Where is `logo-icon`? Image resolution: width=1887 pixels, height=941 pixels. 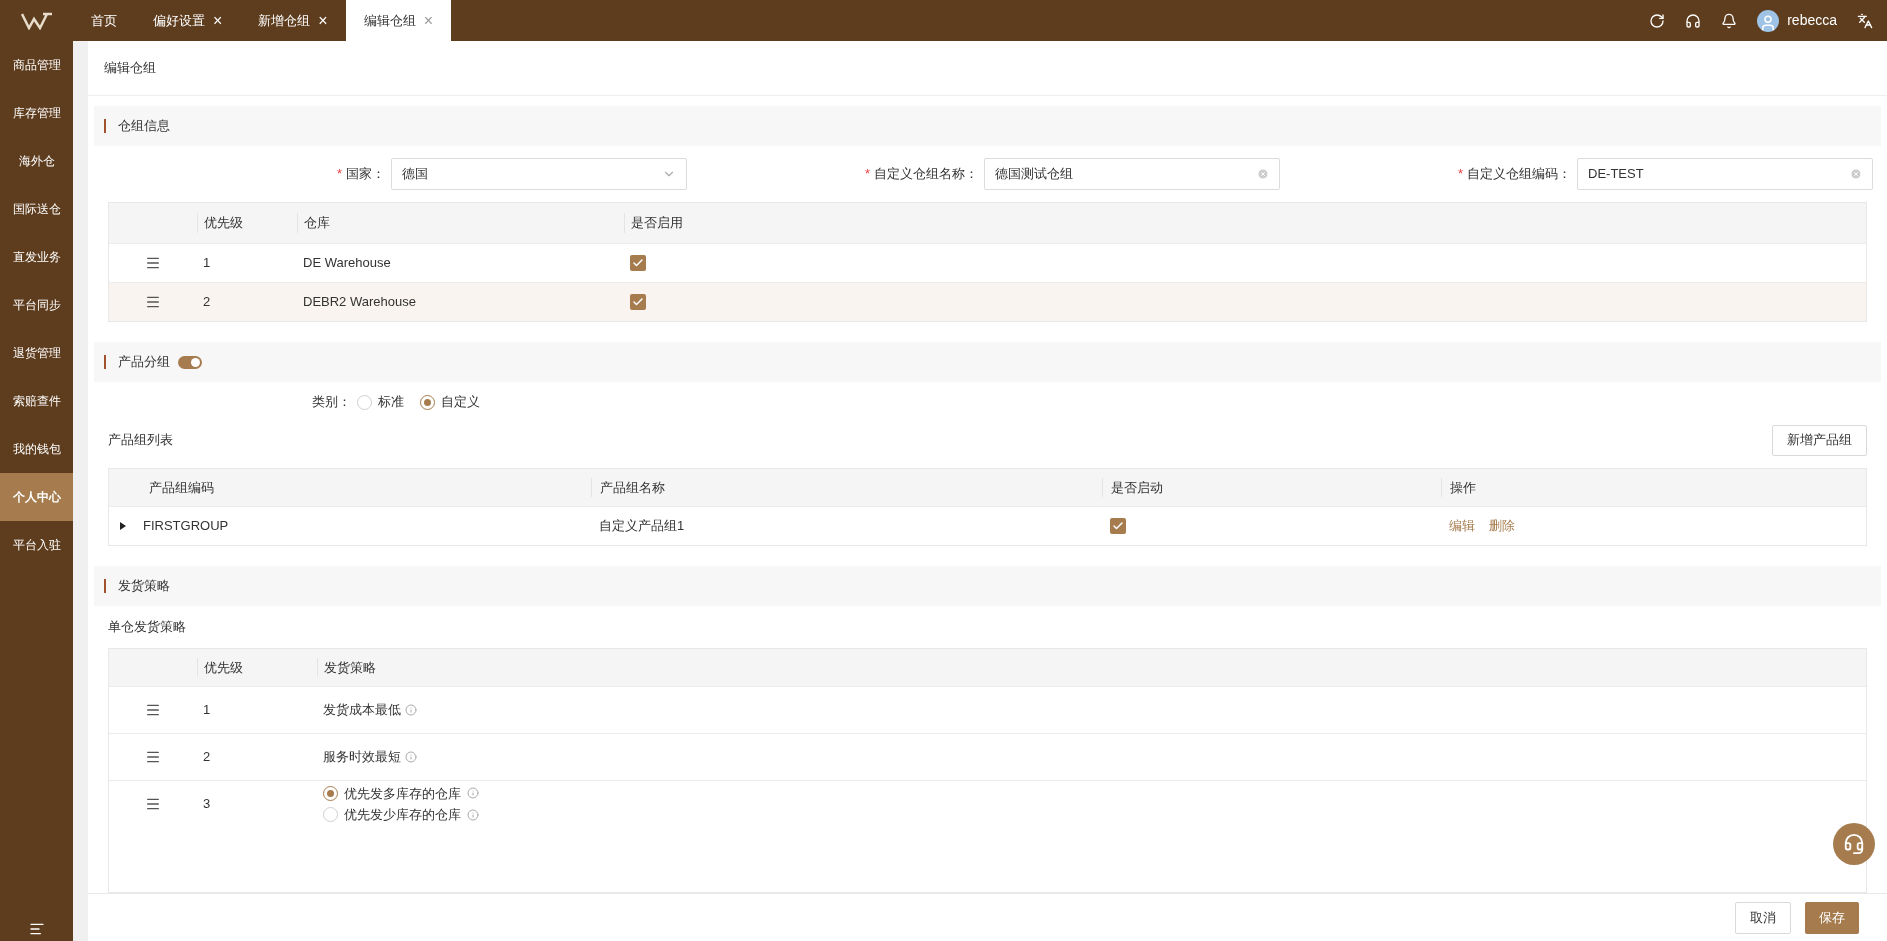
logo-icon is located at coordinates (36, 20).